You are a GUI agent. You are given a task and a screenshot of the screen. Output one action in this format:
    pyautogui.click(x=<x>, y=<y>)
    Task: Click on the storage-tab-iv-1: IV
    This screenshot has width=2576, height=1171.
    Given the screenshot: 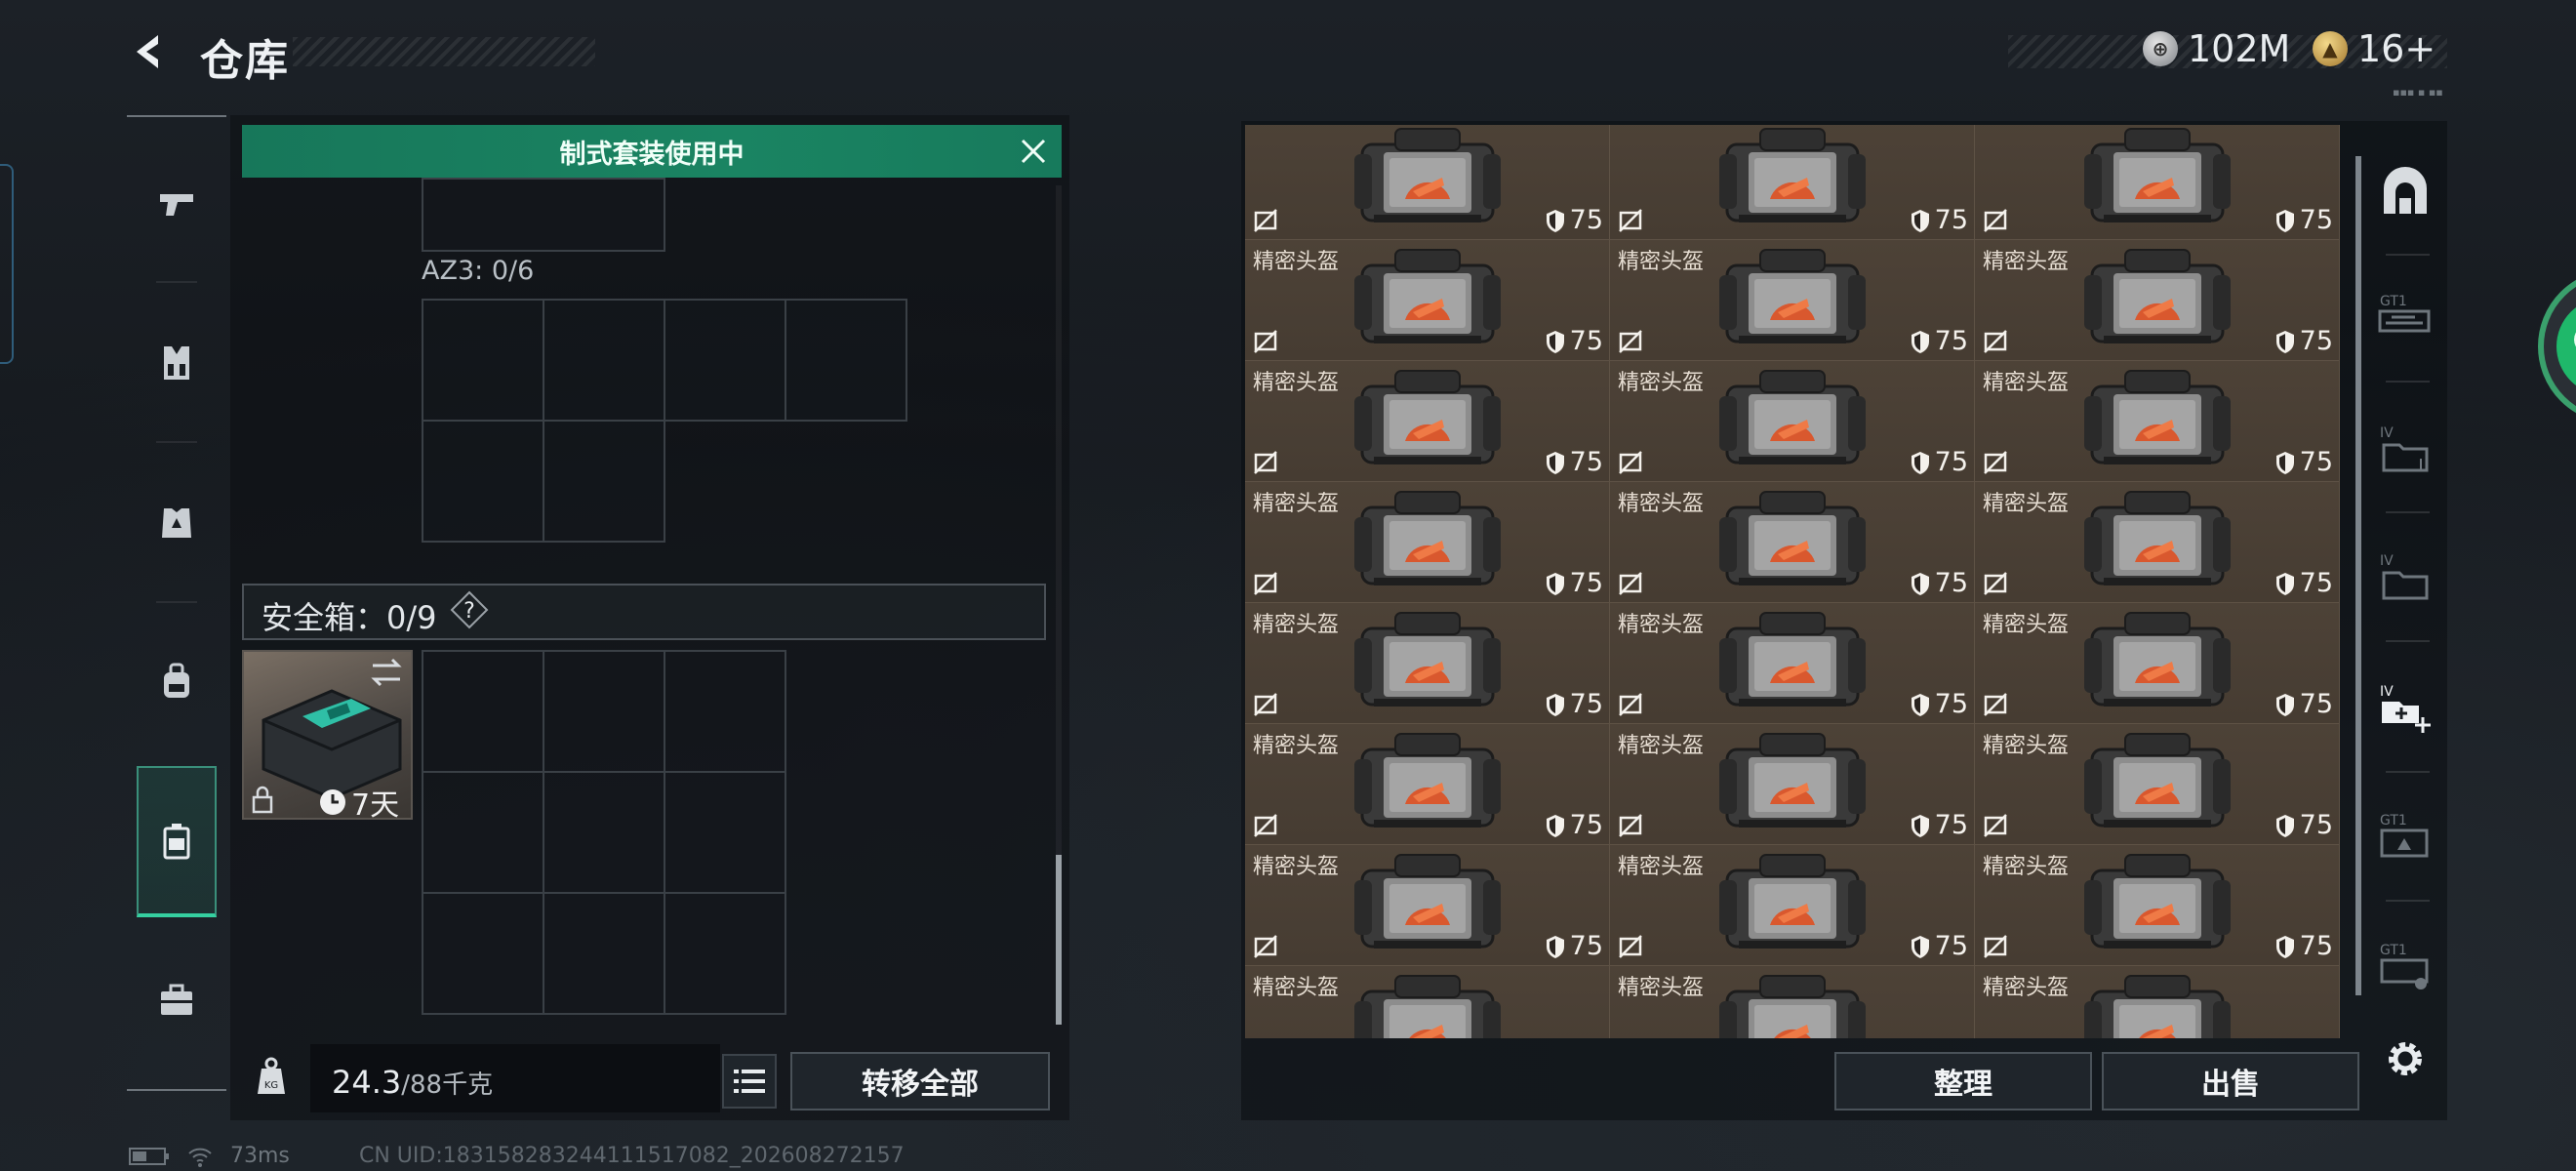 What is the action you would take?
    pyautogui.click(x=2405, y=449)
    